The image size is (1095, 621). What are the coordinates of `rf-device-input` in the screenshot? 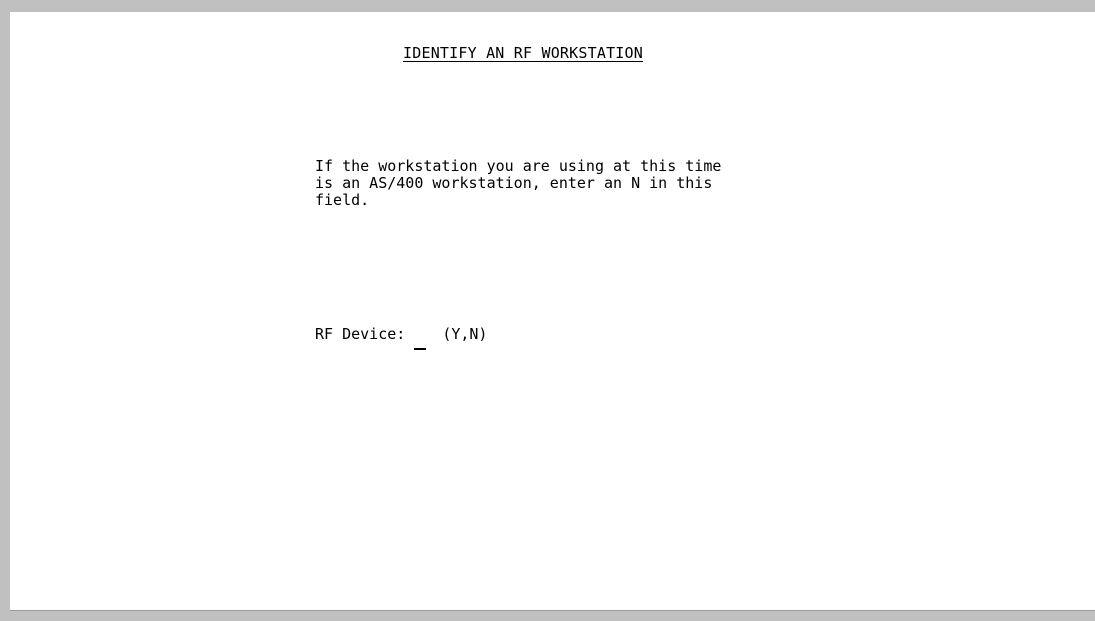 It's located at (420, 341).